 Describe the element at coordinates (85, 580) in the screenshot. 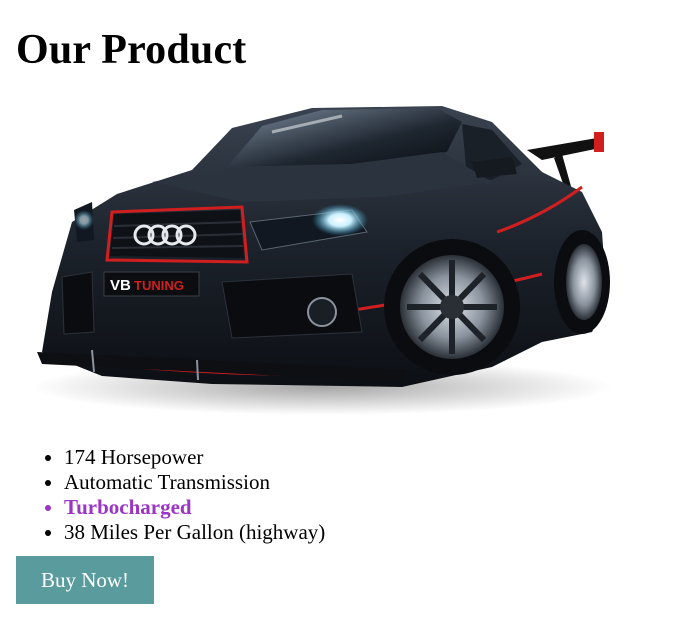

I see `buy-now-button: Buy Now!` at that location.